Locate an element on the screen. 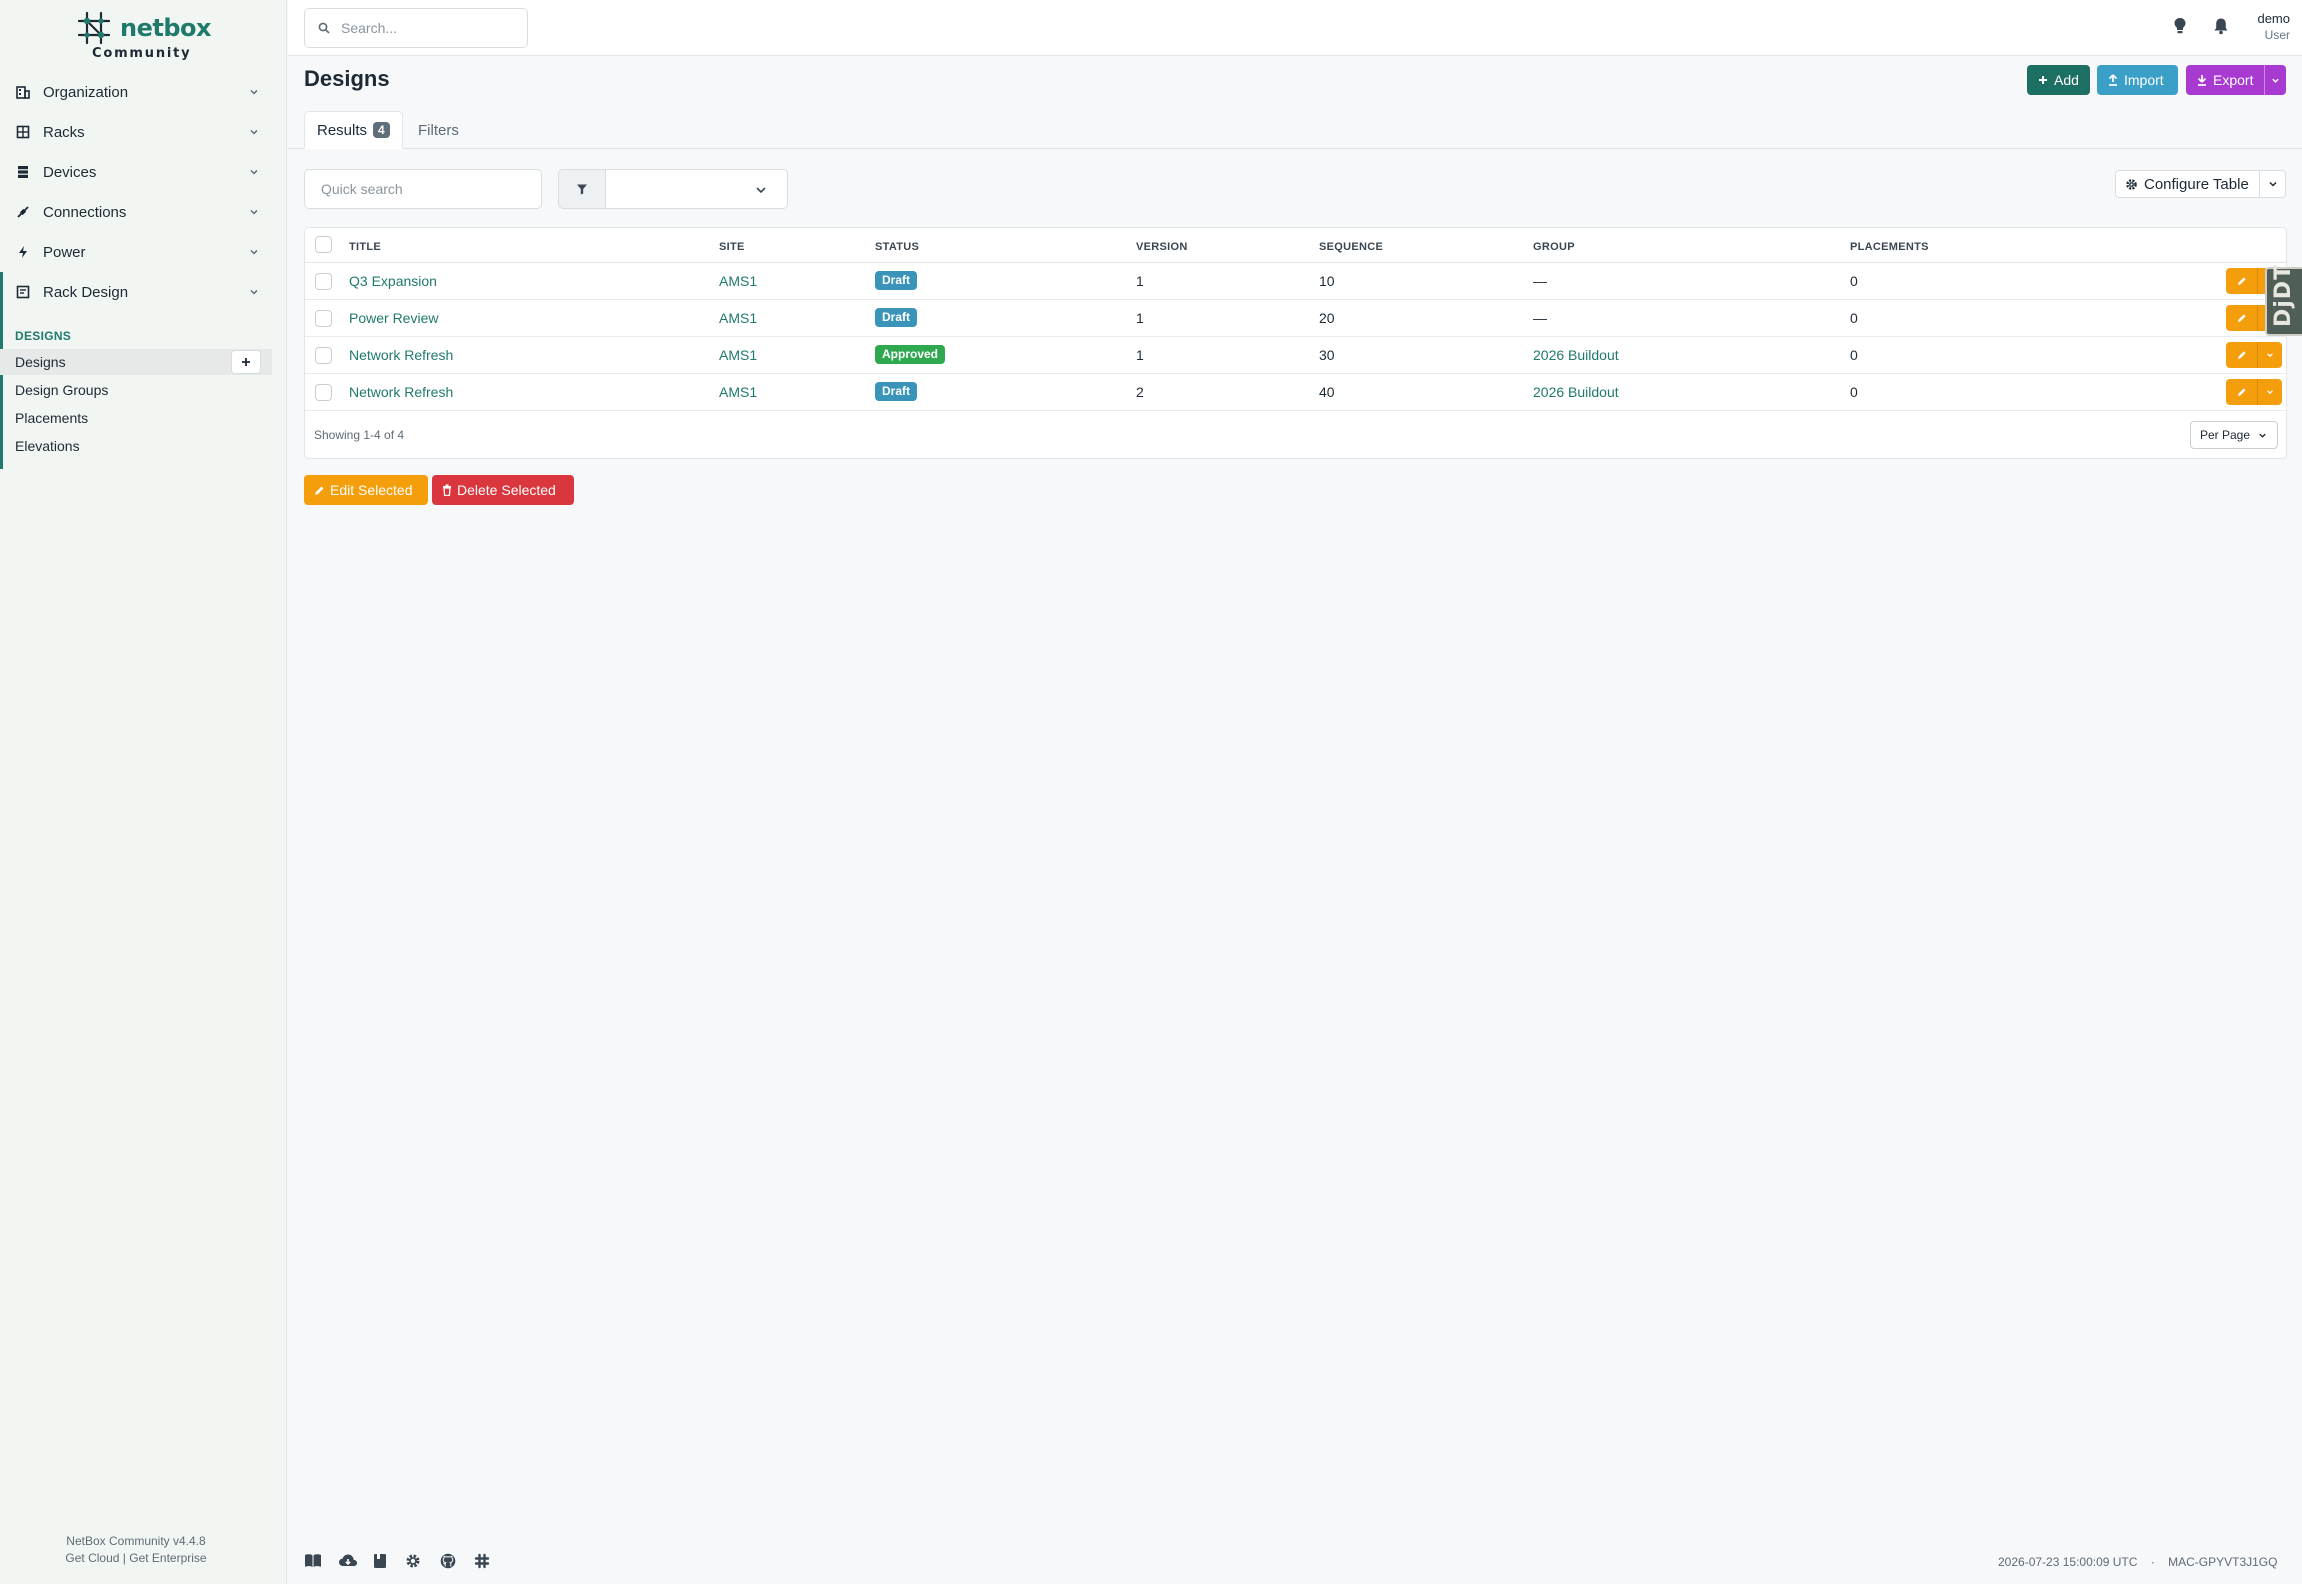 This screenshot has width=2302, height=1584. nav-group-label: Racks is located at coordinates (64, 132).